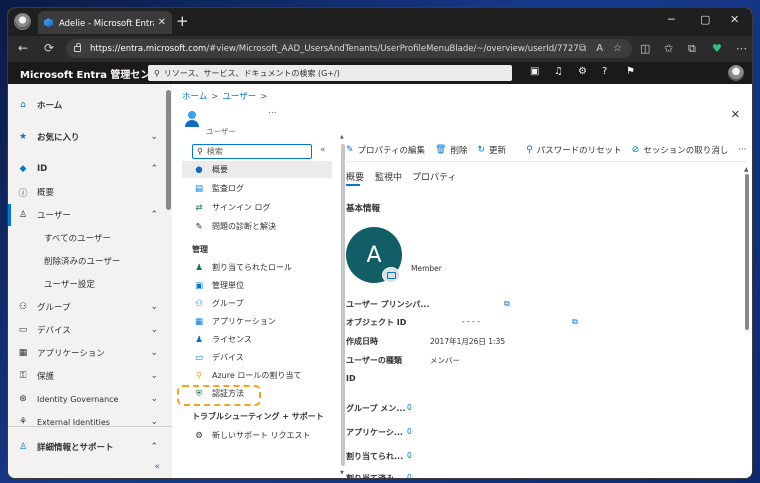  I want to click on menu-item-assigned-roles: ♟ 割り当てられたロール, so click(257, 267).